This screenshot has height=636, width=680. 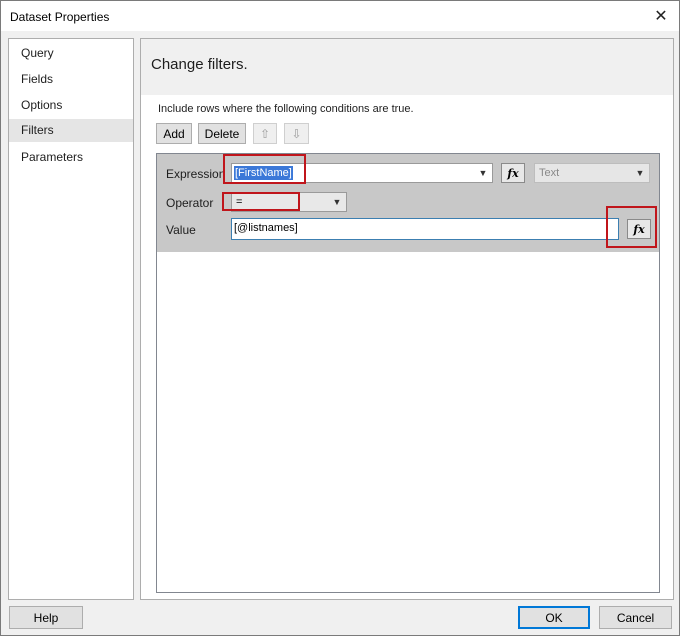 I want to click on expression-label: Expression, so click(x=196, y=174).